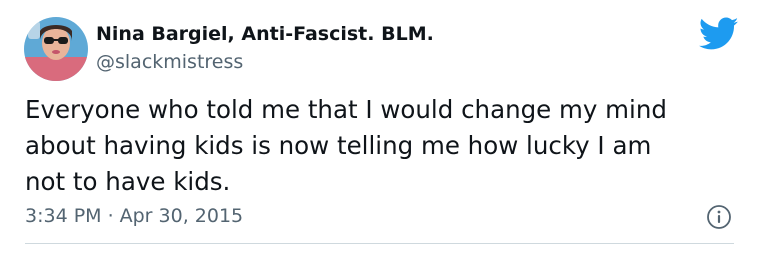 The image size is (758, 253). What do you see at coordinates (719, 217) in the screenshot?
I see `info-icon` at bounding box center [719, 217].